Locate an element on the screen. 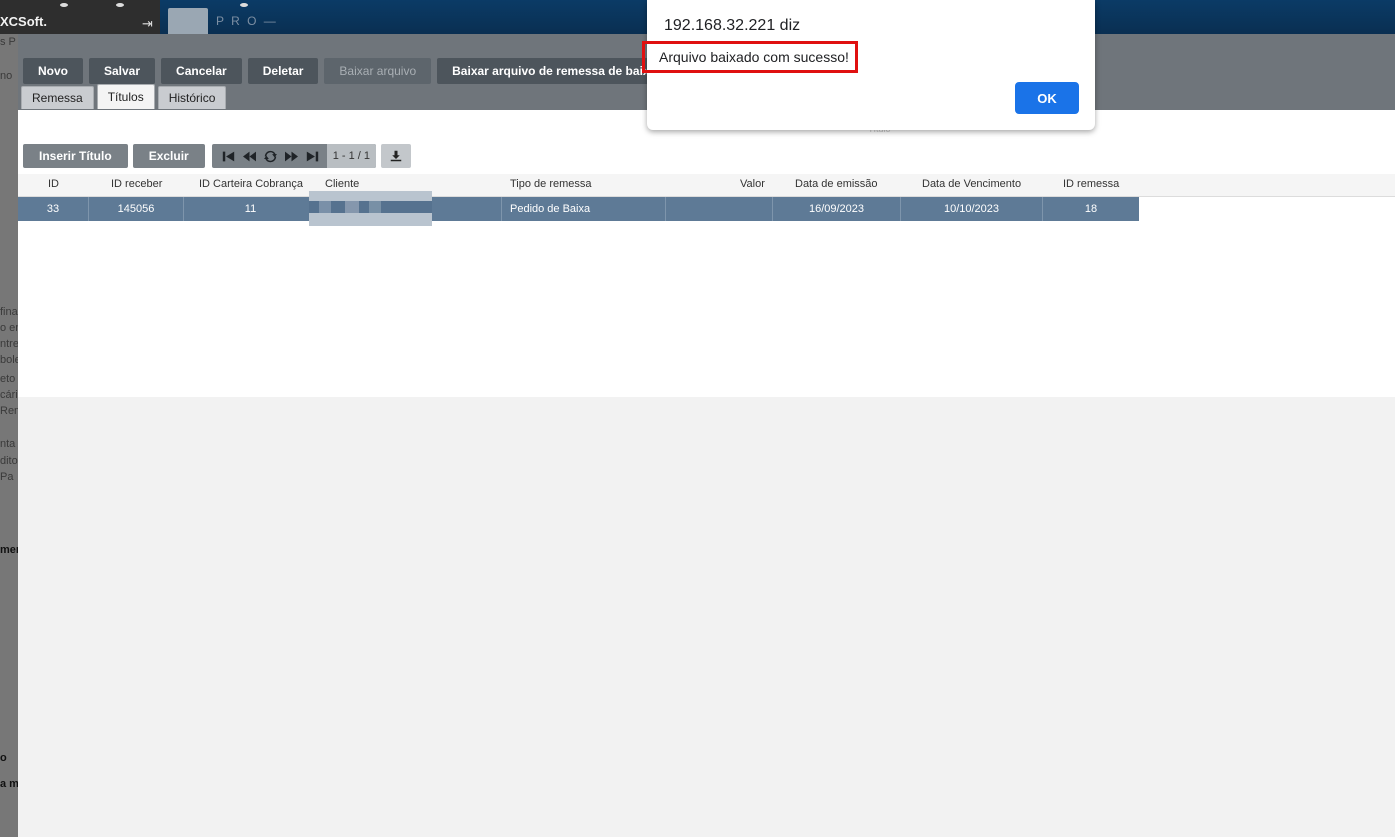 Image resolution: width=1395 pixels, height=837 pixels. pager: 1 - 1 / 1 is located at coordinates (294, 156).